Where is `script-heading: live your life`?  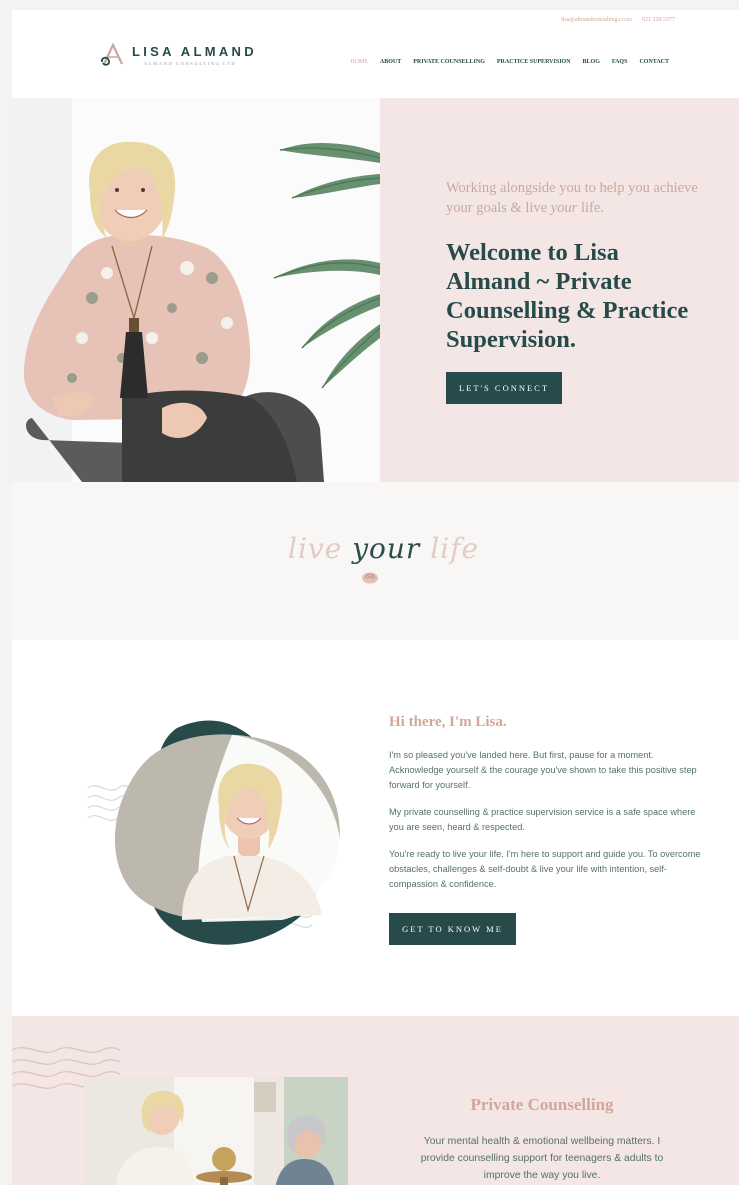 script-heading: live your life is located at coordinates (383, 548).